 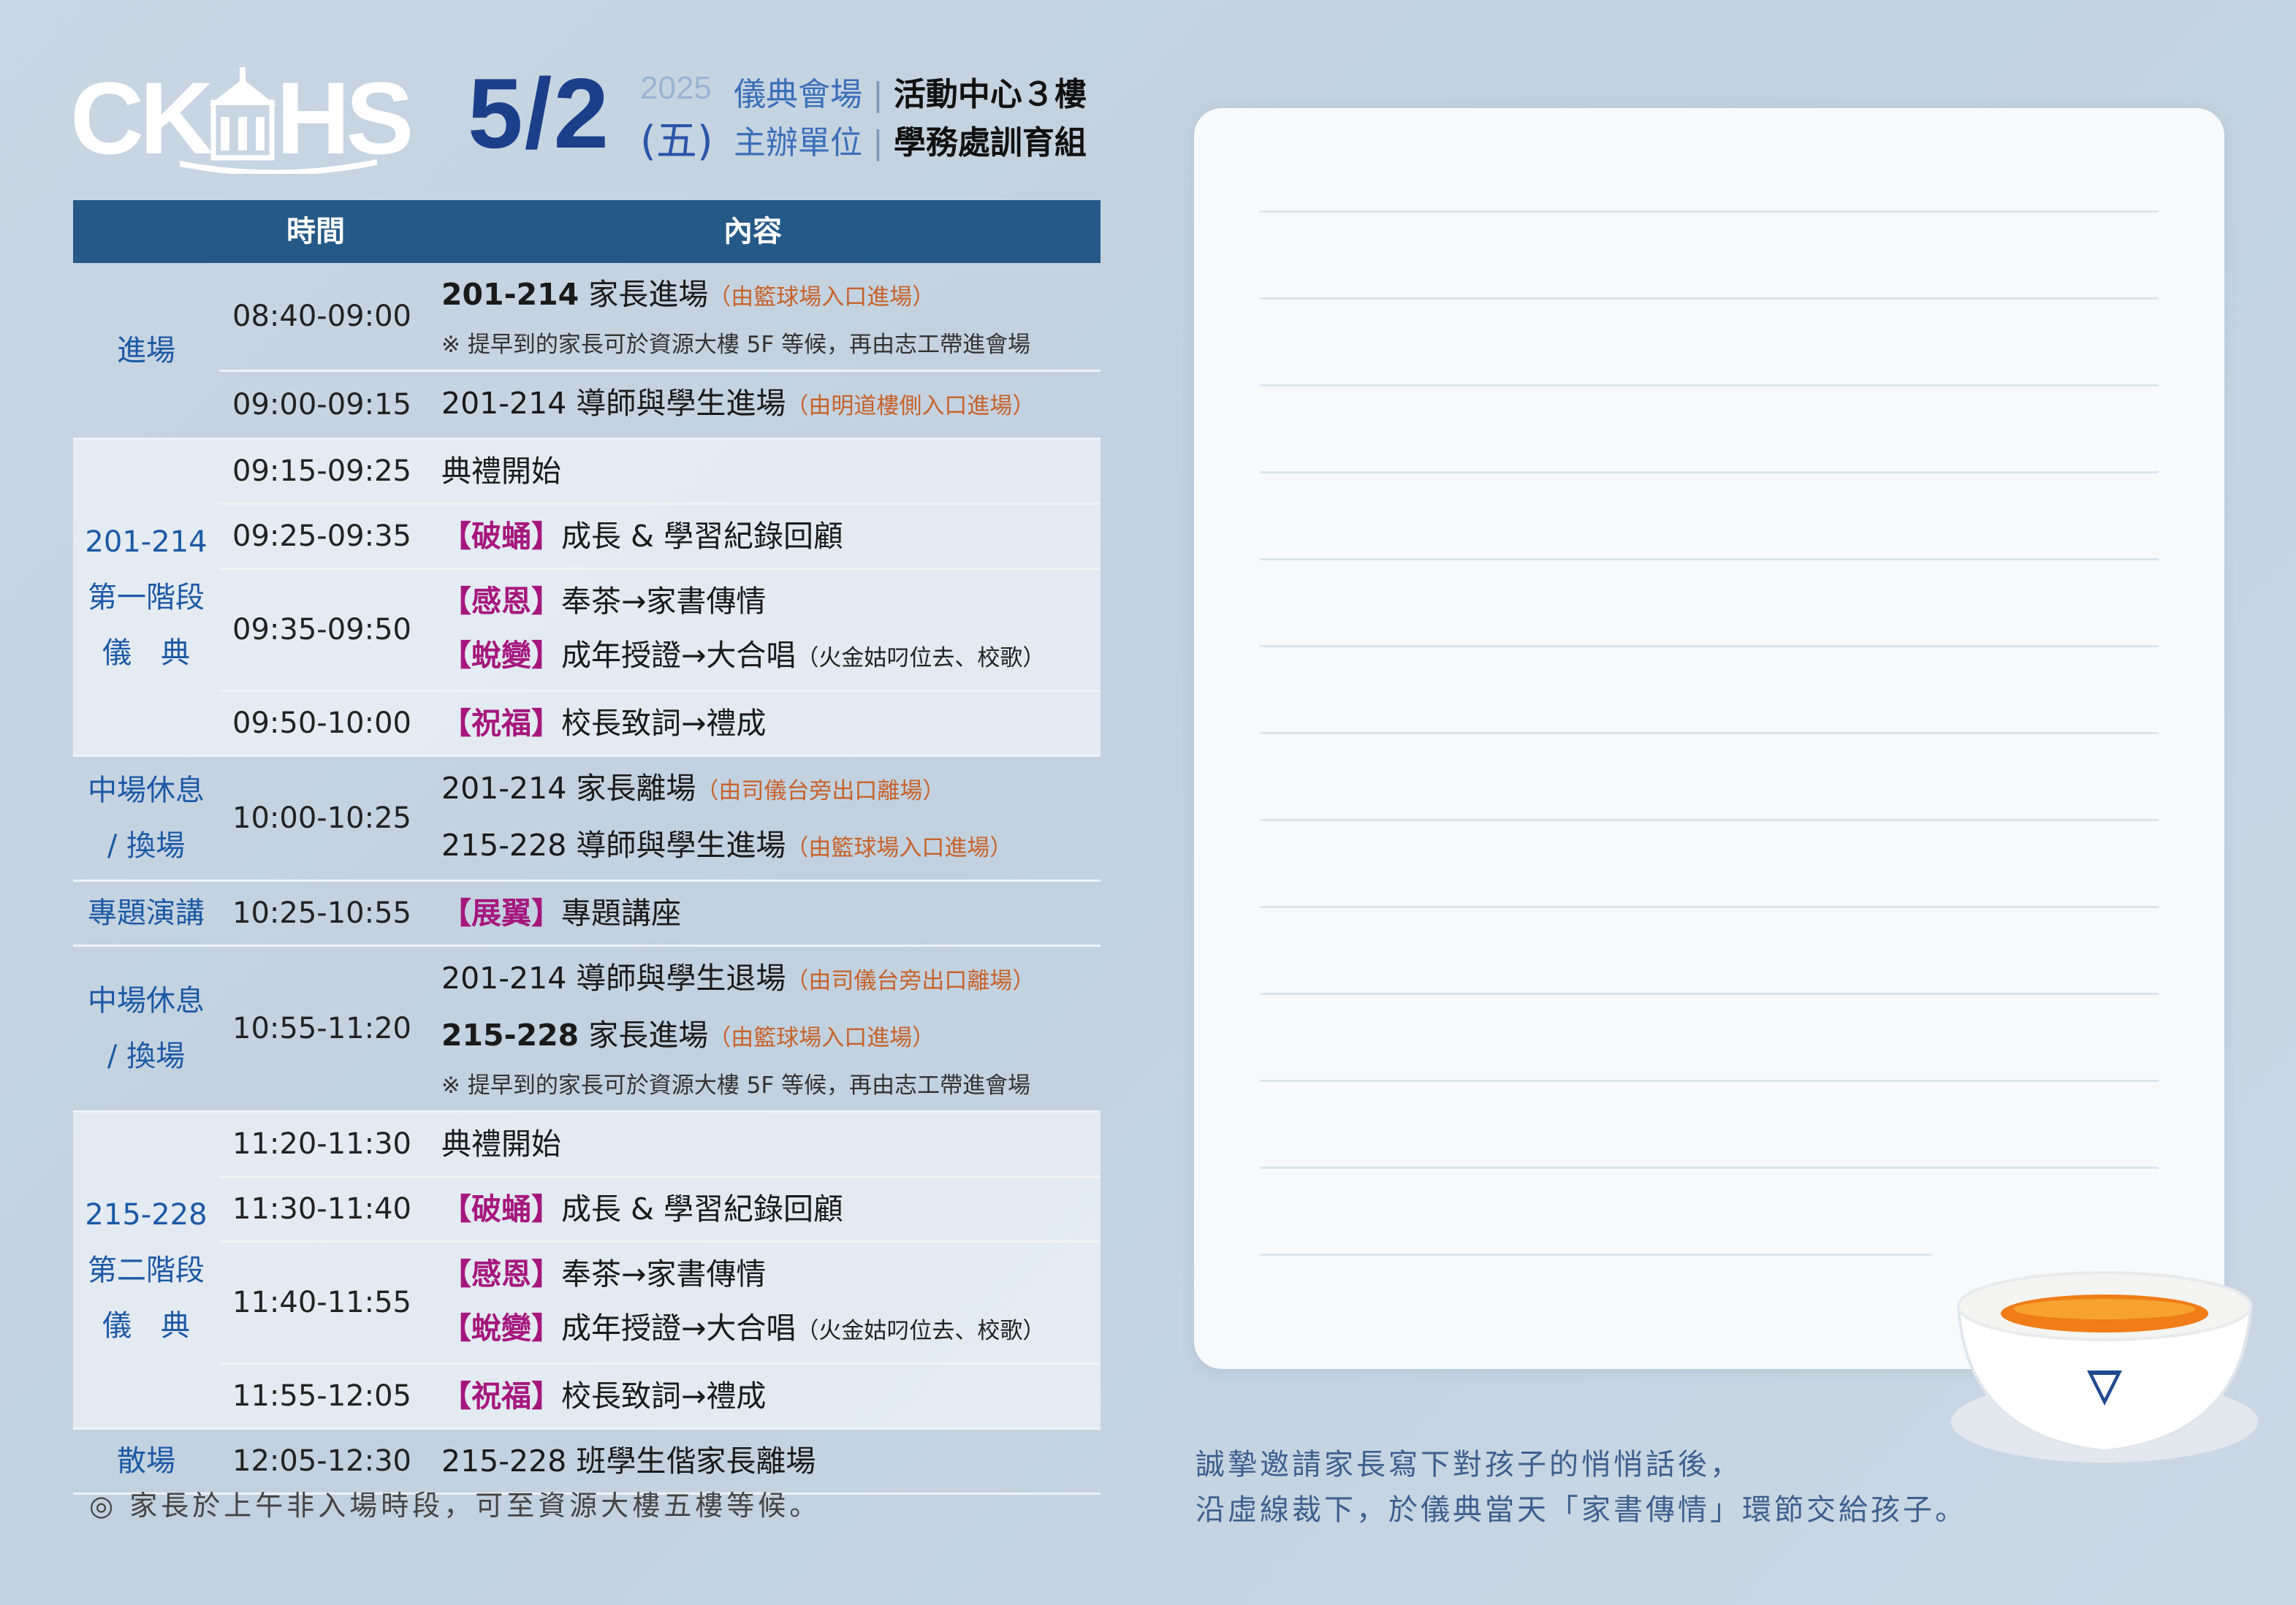 What do you see at coordinates (702, 536) in the screenshot?
I see `content-text: 成長 & 學習紀錄回顧` at bounding box center [702, 536].